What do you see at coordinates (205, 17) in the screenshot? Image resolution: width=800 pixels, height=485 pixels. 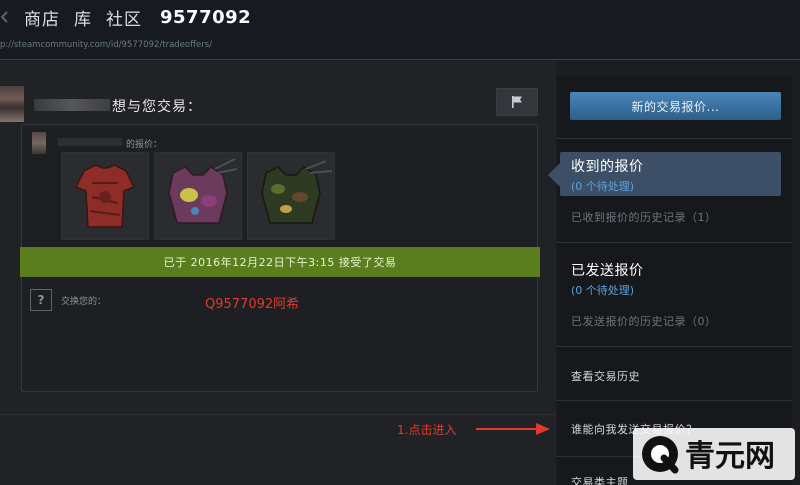 I see `nav-username: 9577092` at bounding box center [205, 17].